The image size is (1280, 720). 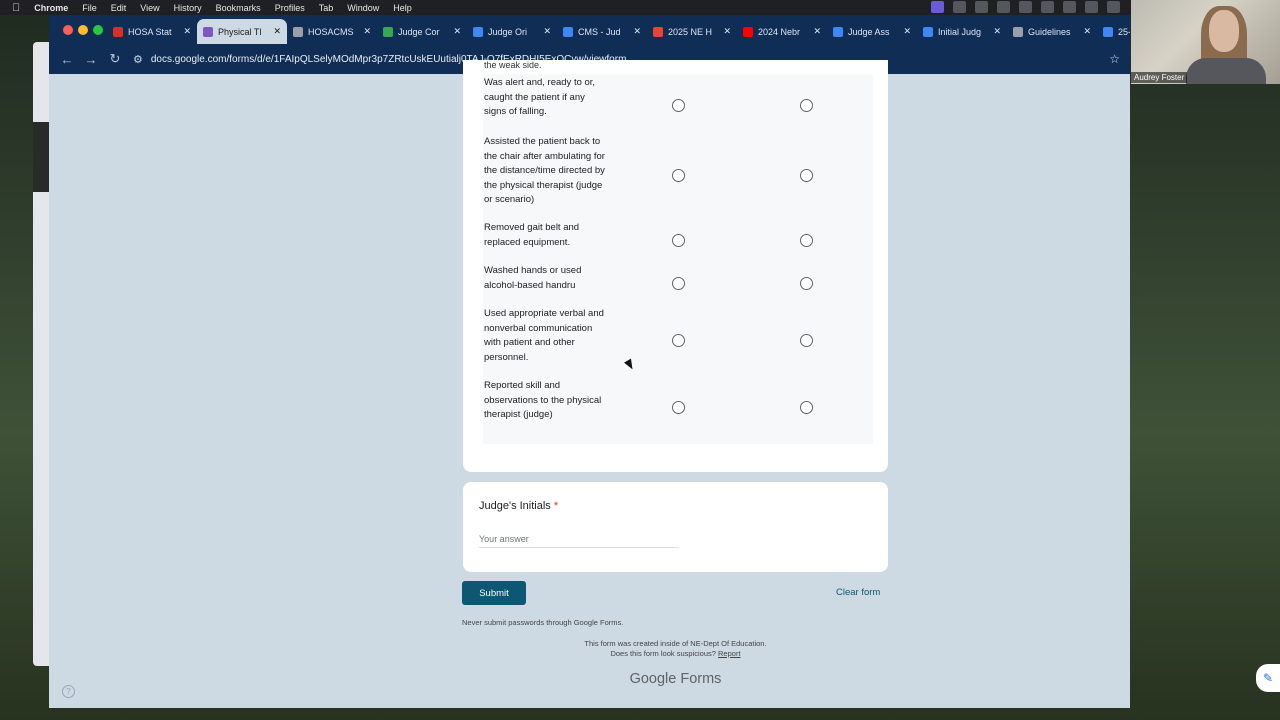 I want to click on webcam-name-label: Audrey Foster, so click(x=1159, y=77).